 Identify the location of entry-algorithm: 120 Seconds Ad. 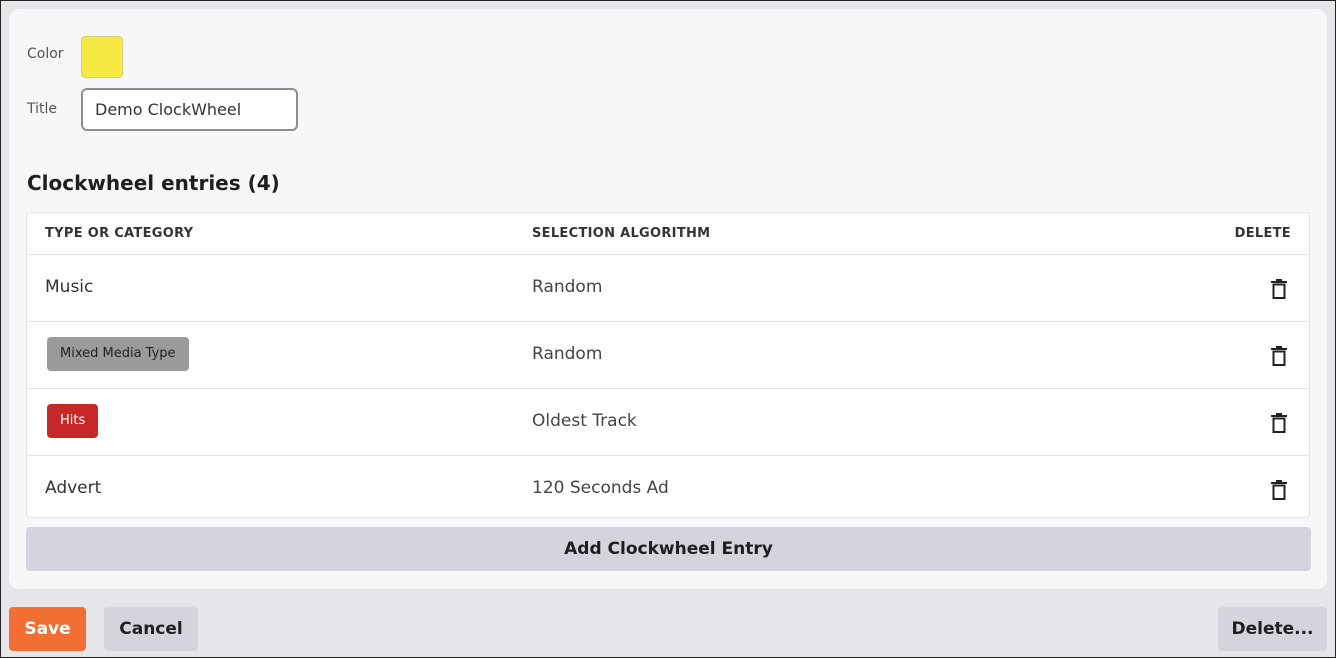
(600, 488).